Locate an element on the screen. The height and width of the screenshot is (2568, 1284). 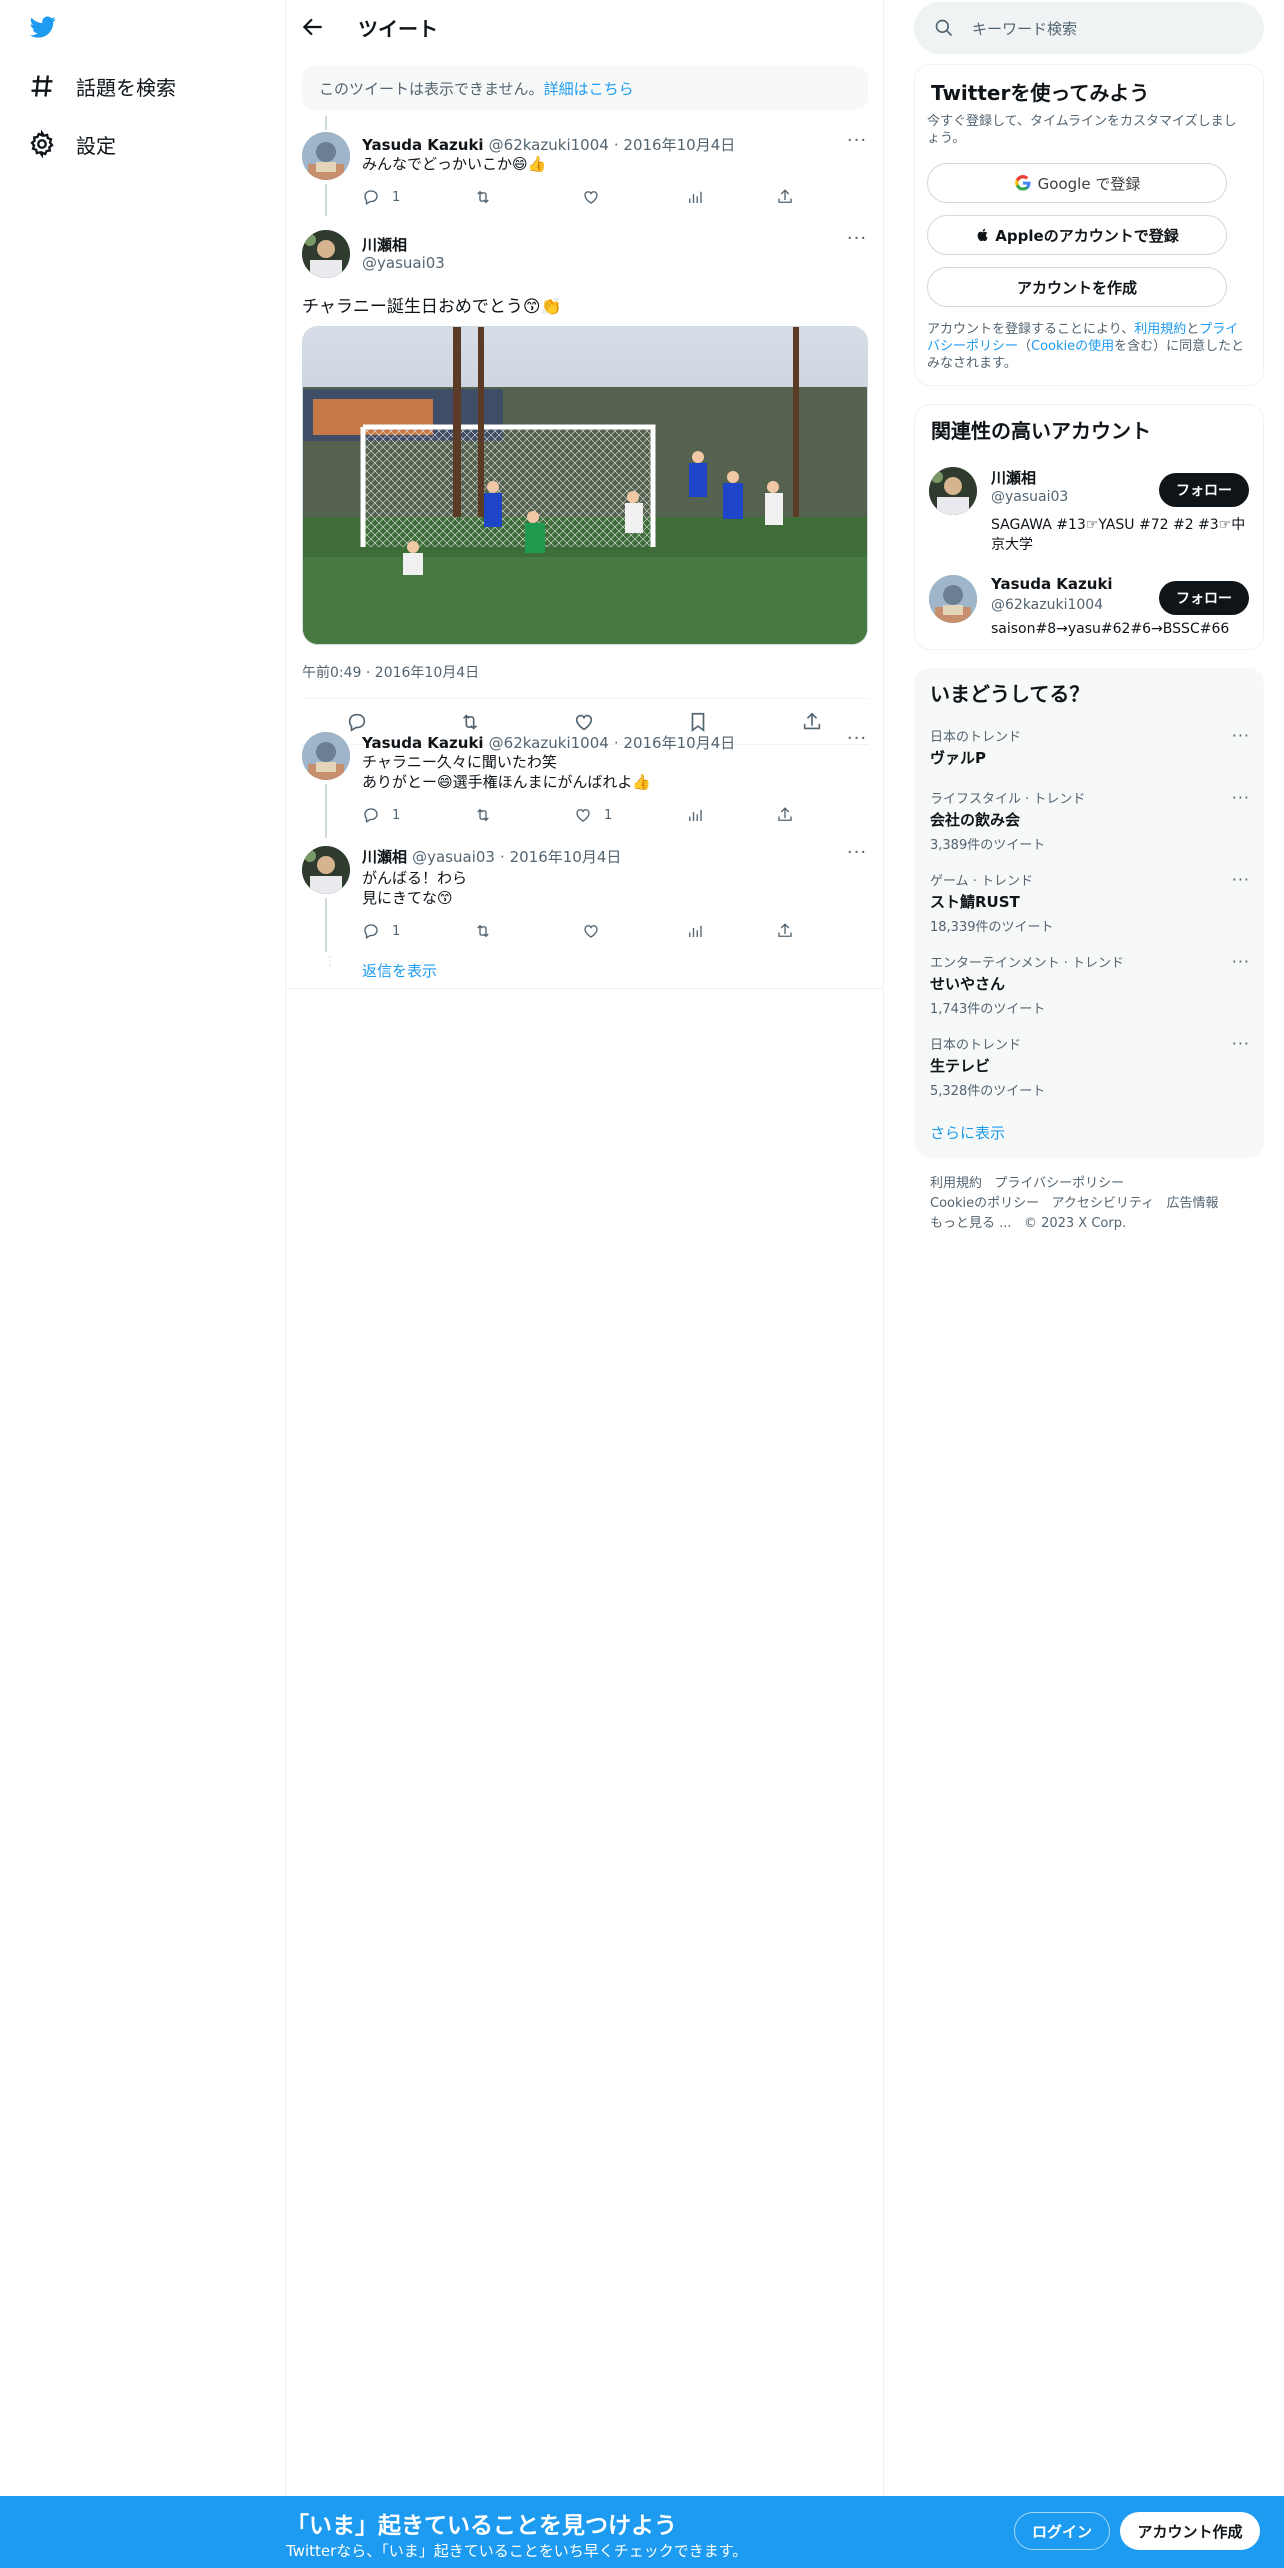
account-handle: @yasuai03 is located at coordinates (1029, 497).